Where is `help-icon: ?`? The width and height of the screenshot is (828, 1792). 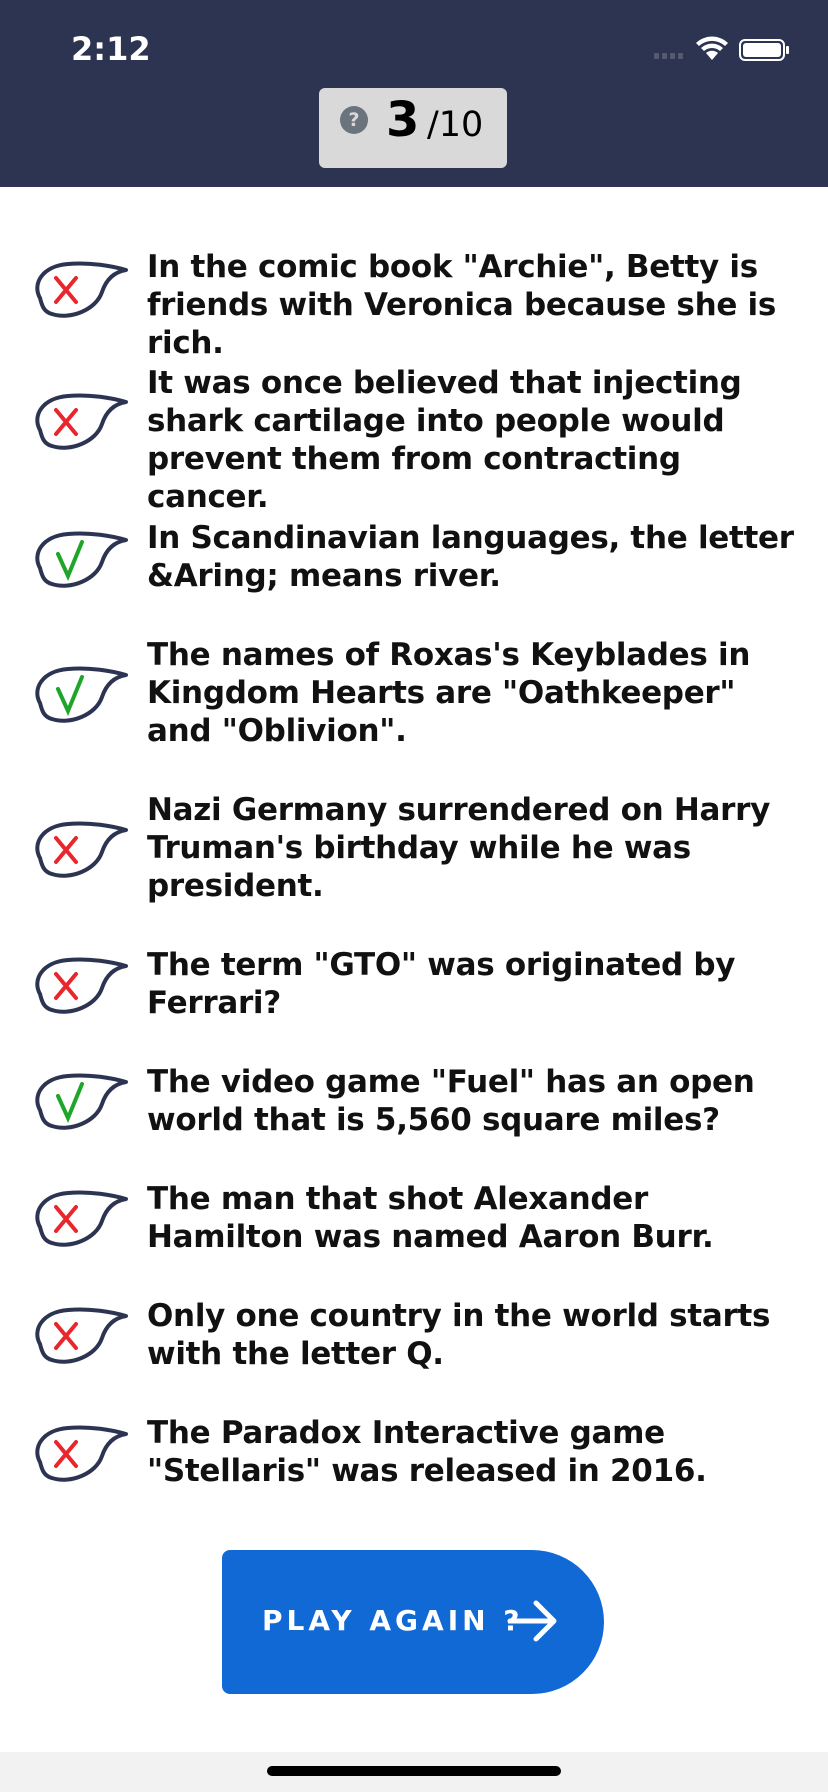 help-icon: ? is located at coordinates (354, 120).